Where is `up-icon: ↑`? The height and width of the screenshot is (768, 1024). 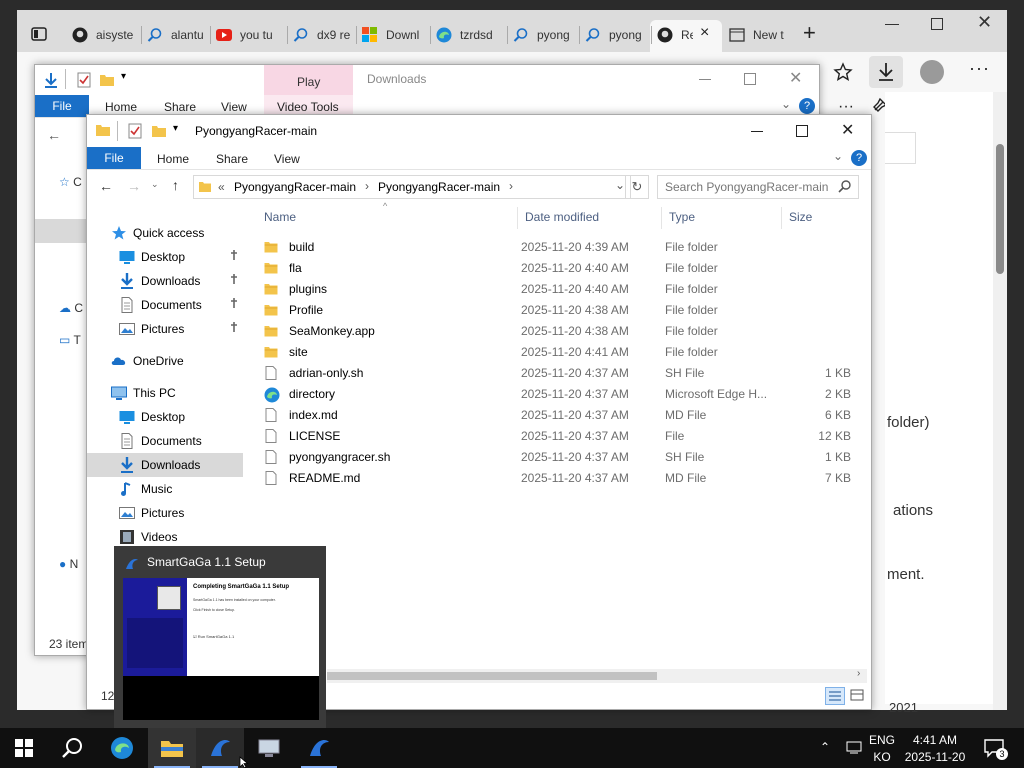
up-icon: ↑ is located at coordinates (175, 185).